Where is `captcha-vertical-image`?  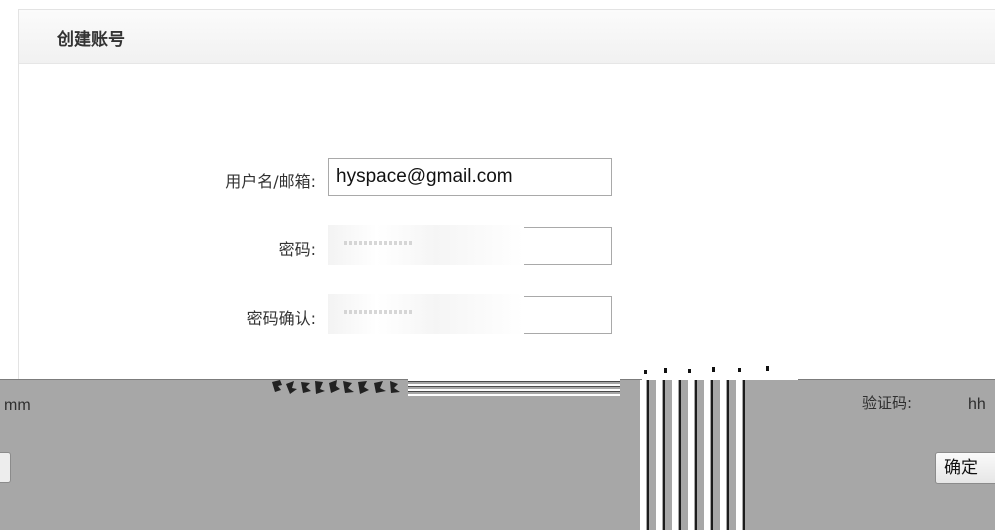 captcha-vertical-image is located at coordinates (721, 446).